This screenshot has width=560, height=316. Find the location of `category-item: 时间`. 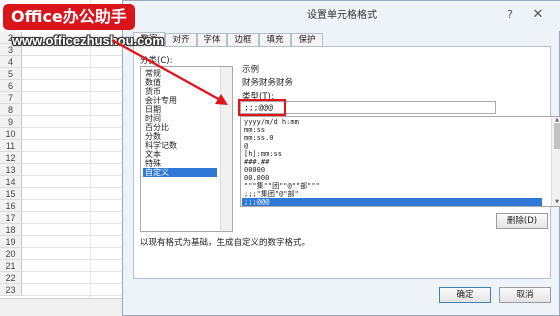

category-item: 时间 is located at coordinates (180, 118).